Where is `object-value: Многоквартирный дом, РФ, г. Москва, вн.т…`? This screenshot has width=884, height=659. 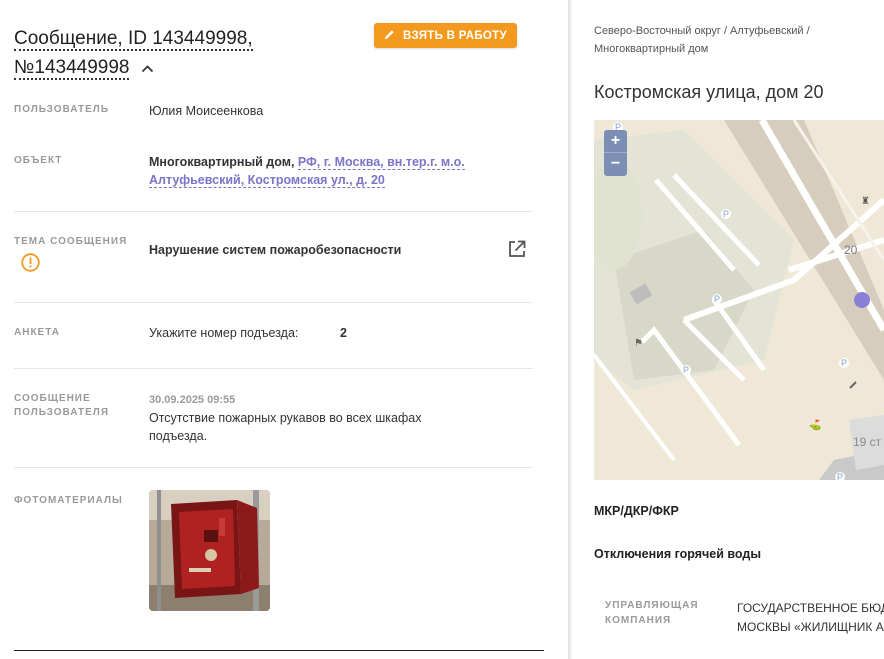 object-value: Многоквартирный дом, РФ, г. Москва, вн.т… is located at coordinates (314, 171).